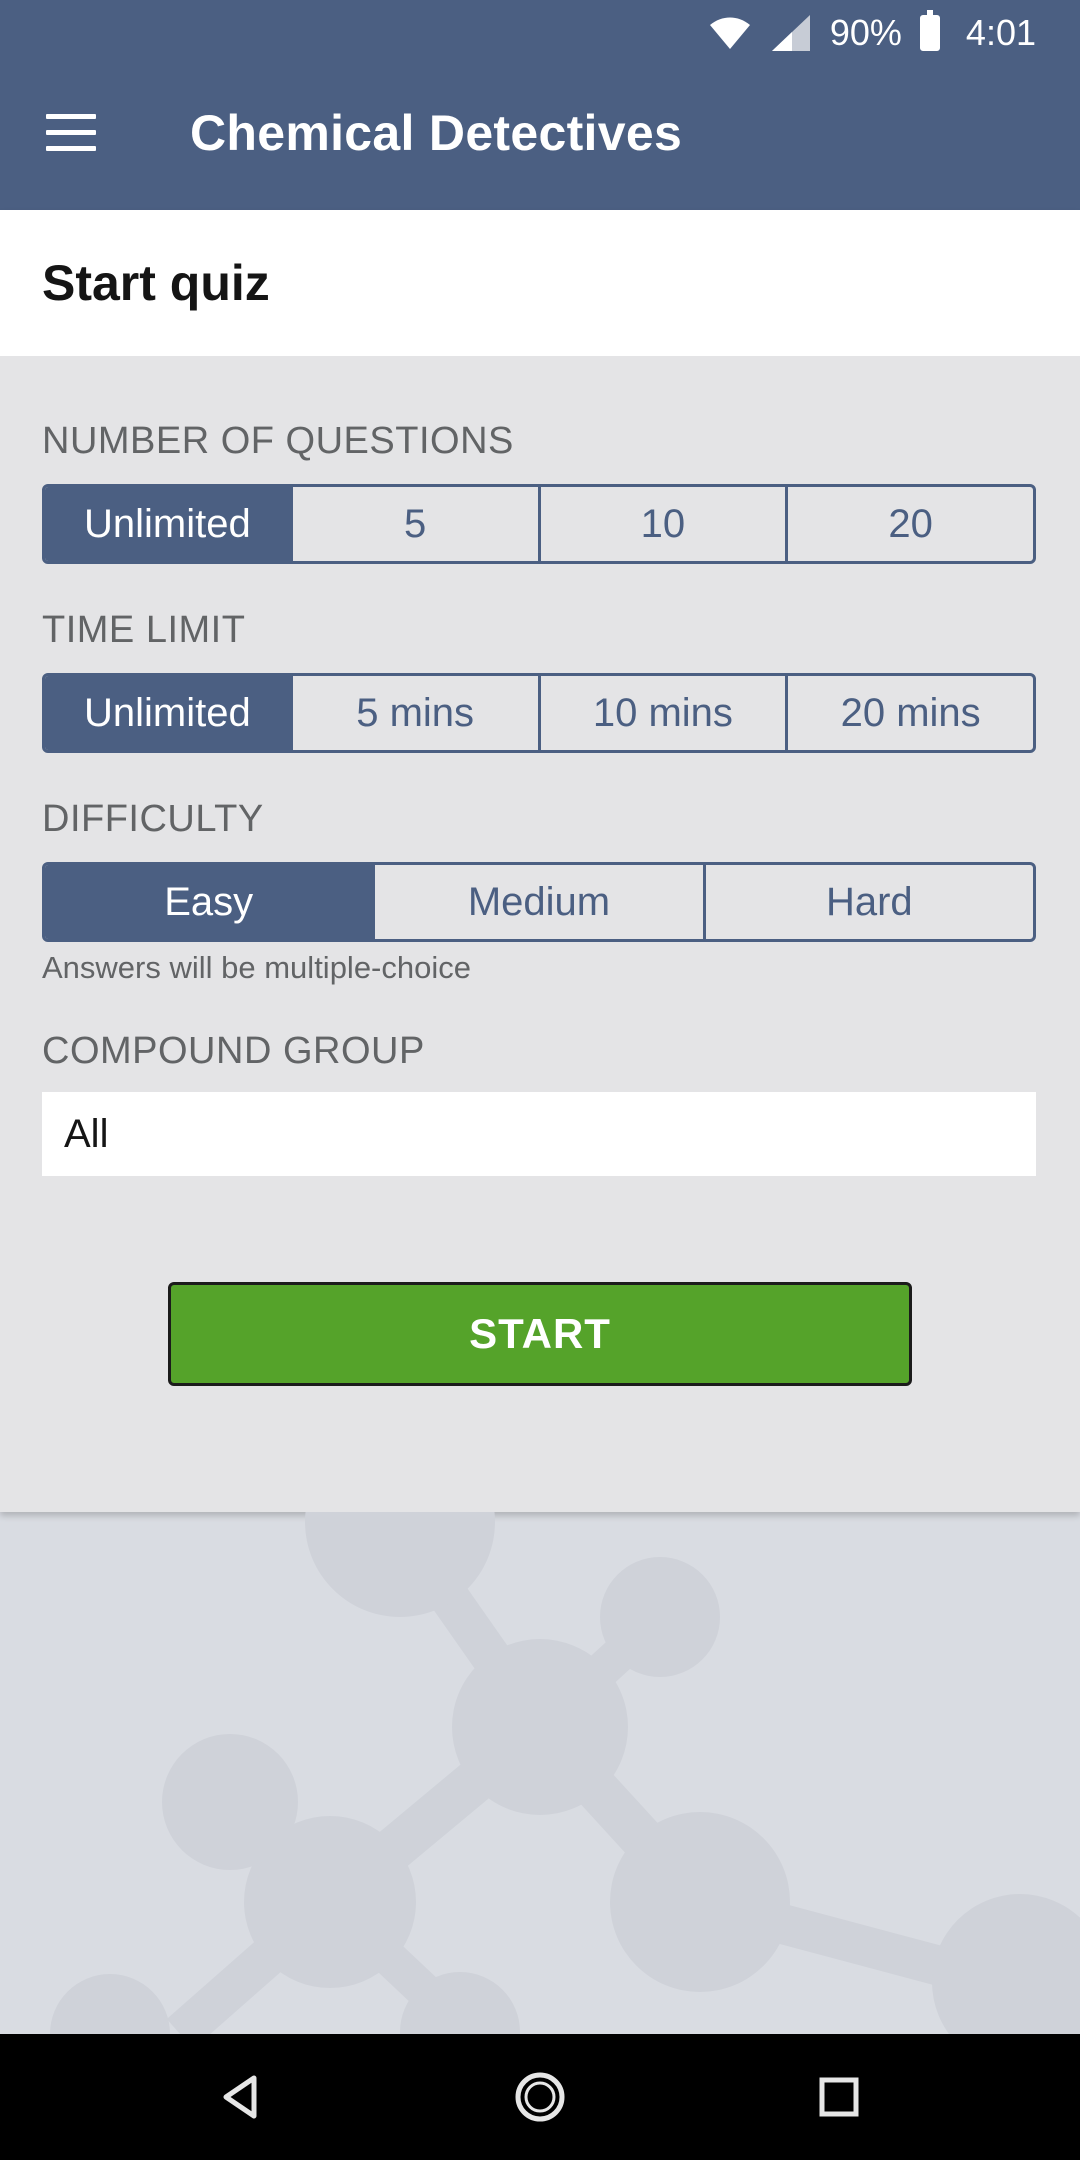 The image size is (1080, 2160). What do you see at coordinates (729, 33) in the screenshot?
I see `wifi-icon` at bounding box center [729, 33].